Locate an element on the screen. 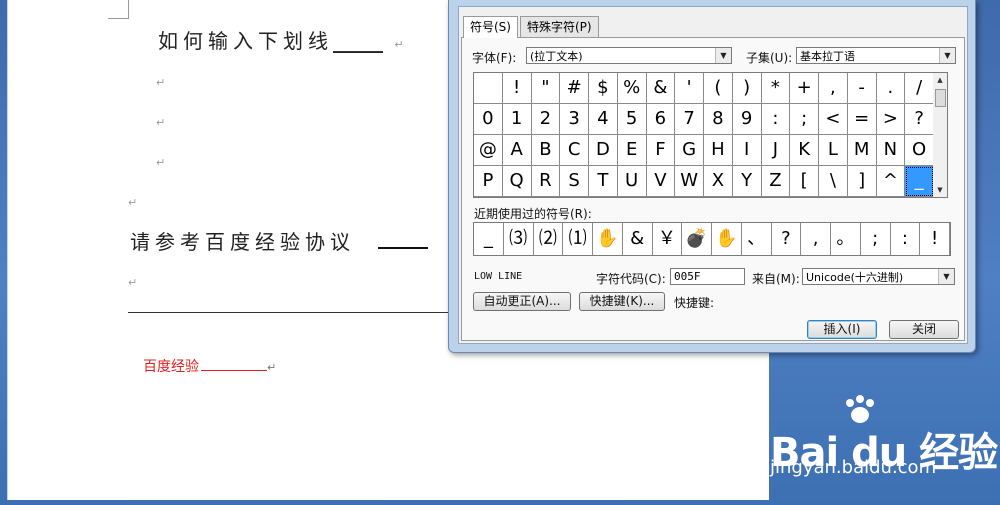  symbol-cell: [ is located at coordinates (804, 181).